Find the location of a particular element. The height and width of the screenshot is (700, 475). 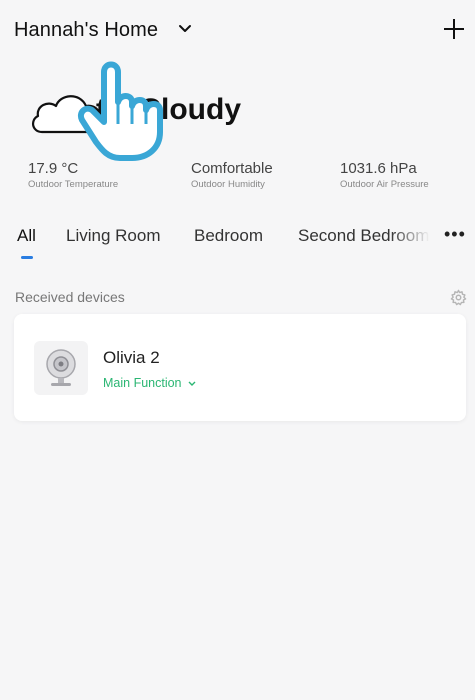

stat-humidity: Comfortable Outdoor Humidity is located at coordinates (232, 175).